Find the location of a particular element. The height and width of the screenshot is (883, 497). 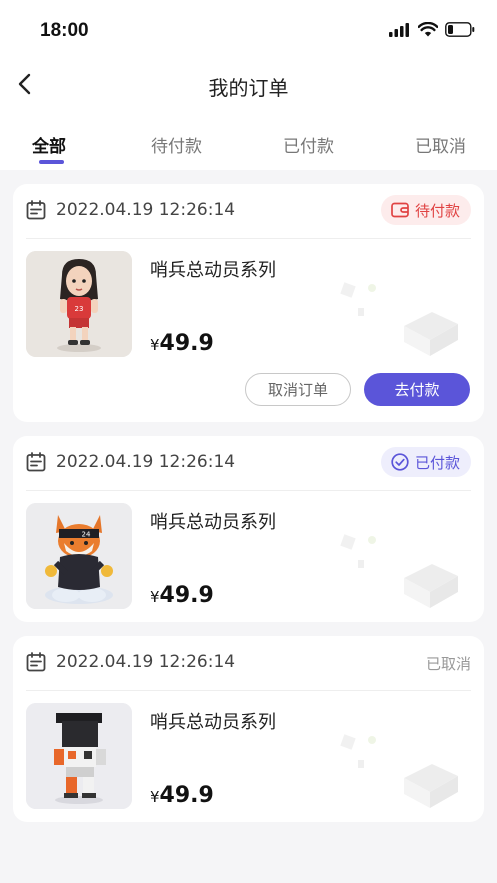

product-thumbnail: 24 is located at coordinates (79, 556).